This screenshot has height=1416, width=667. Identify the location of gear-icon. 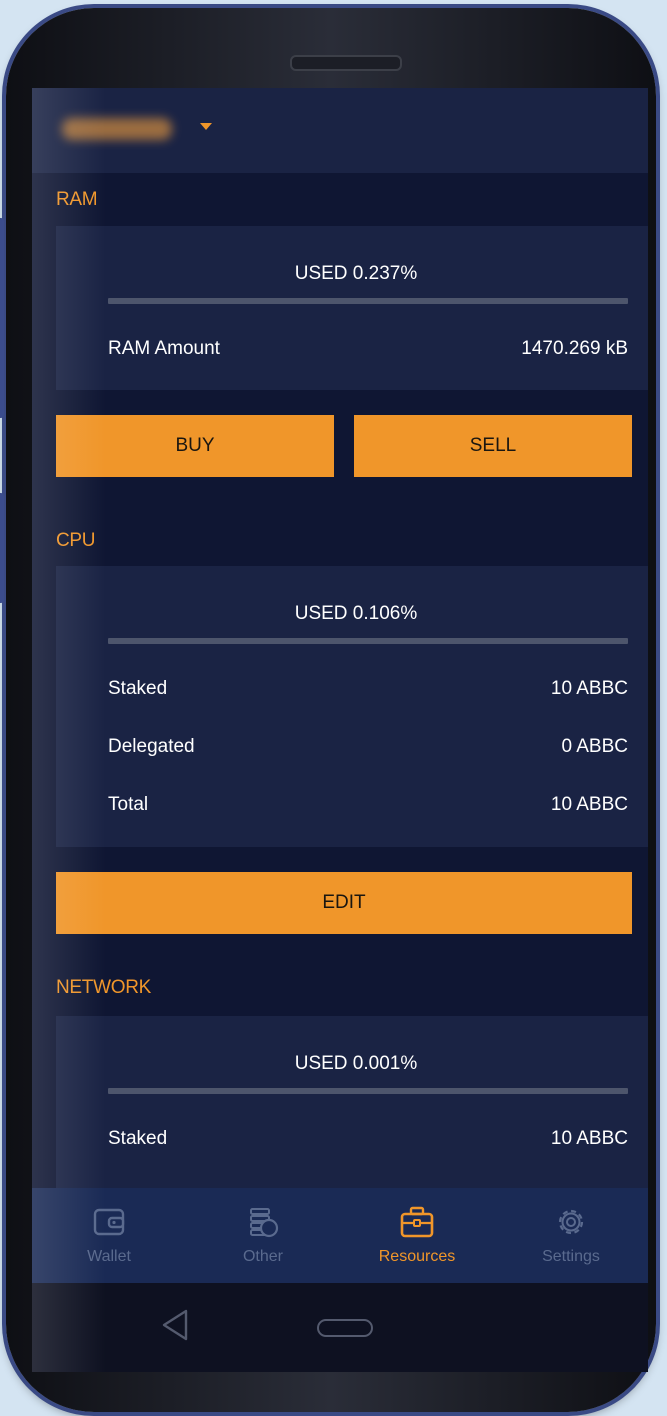
(571, 1222).